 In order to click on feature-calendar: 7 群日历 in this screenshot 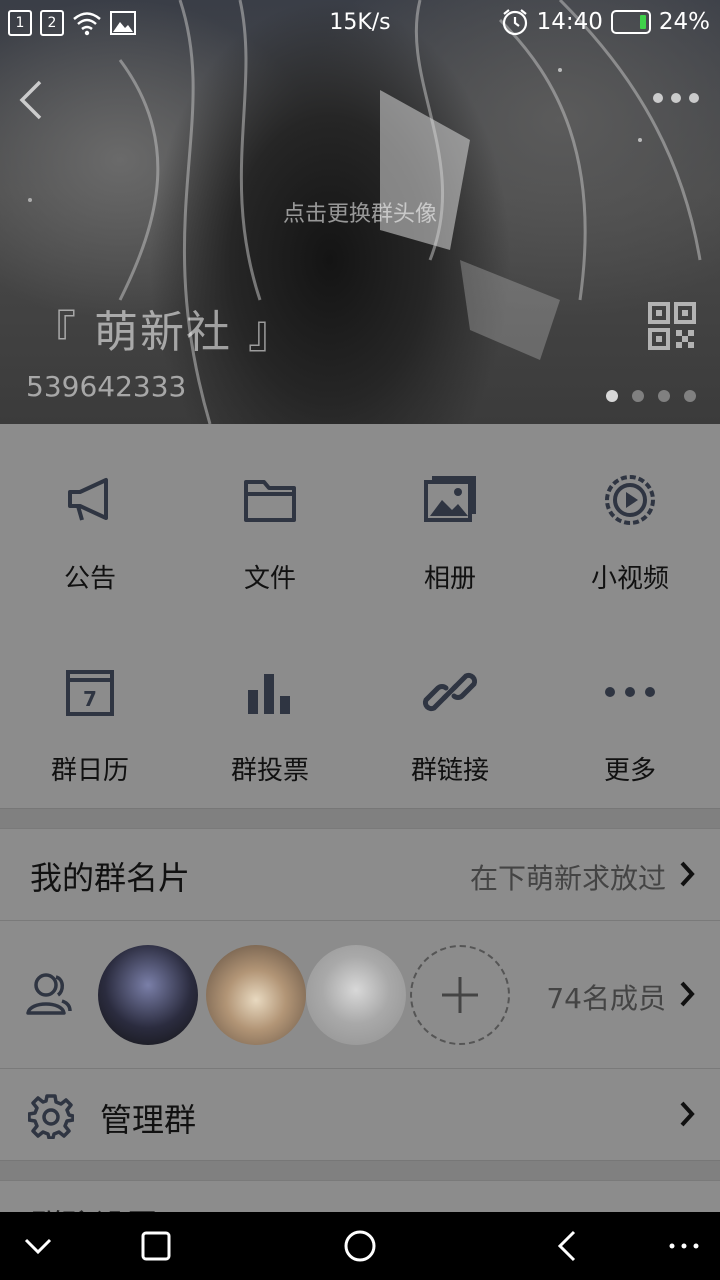, I will do `click(90, 712)`.